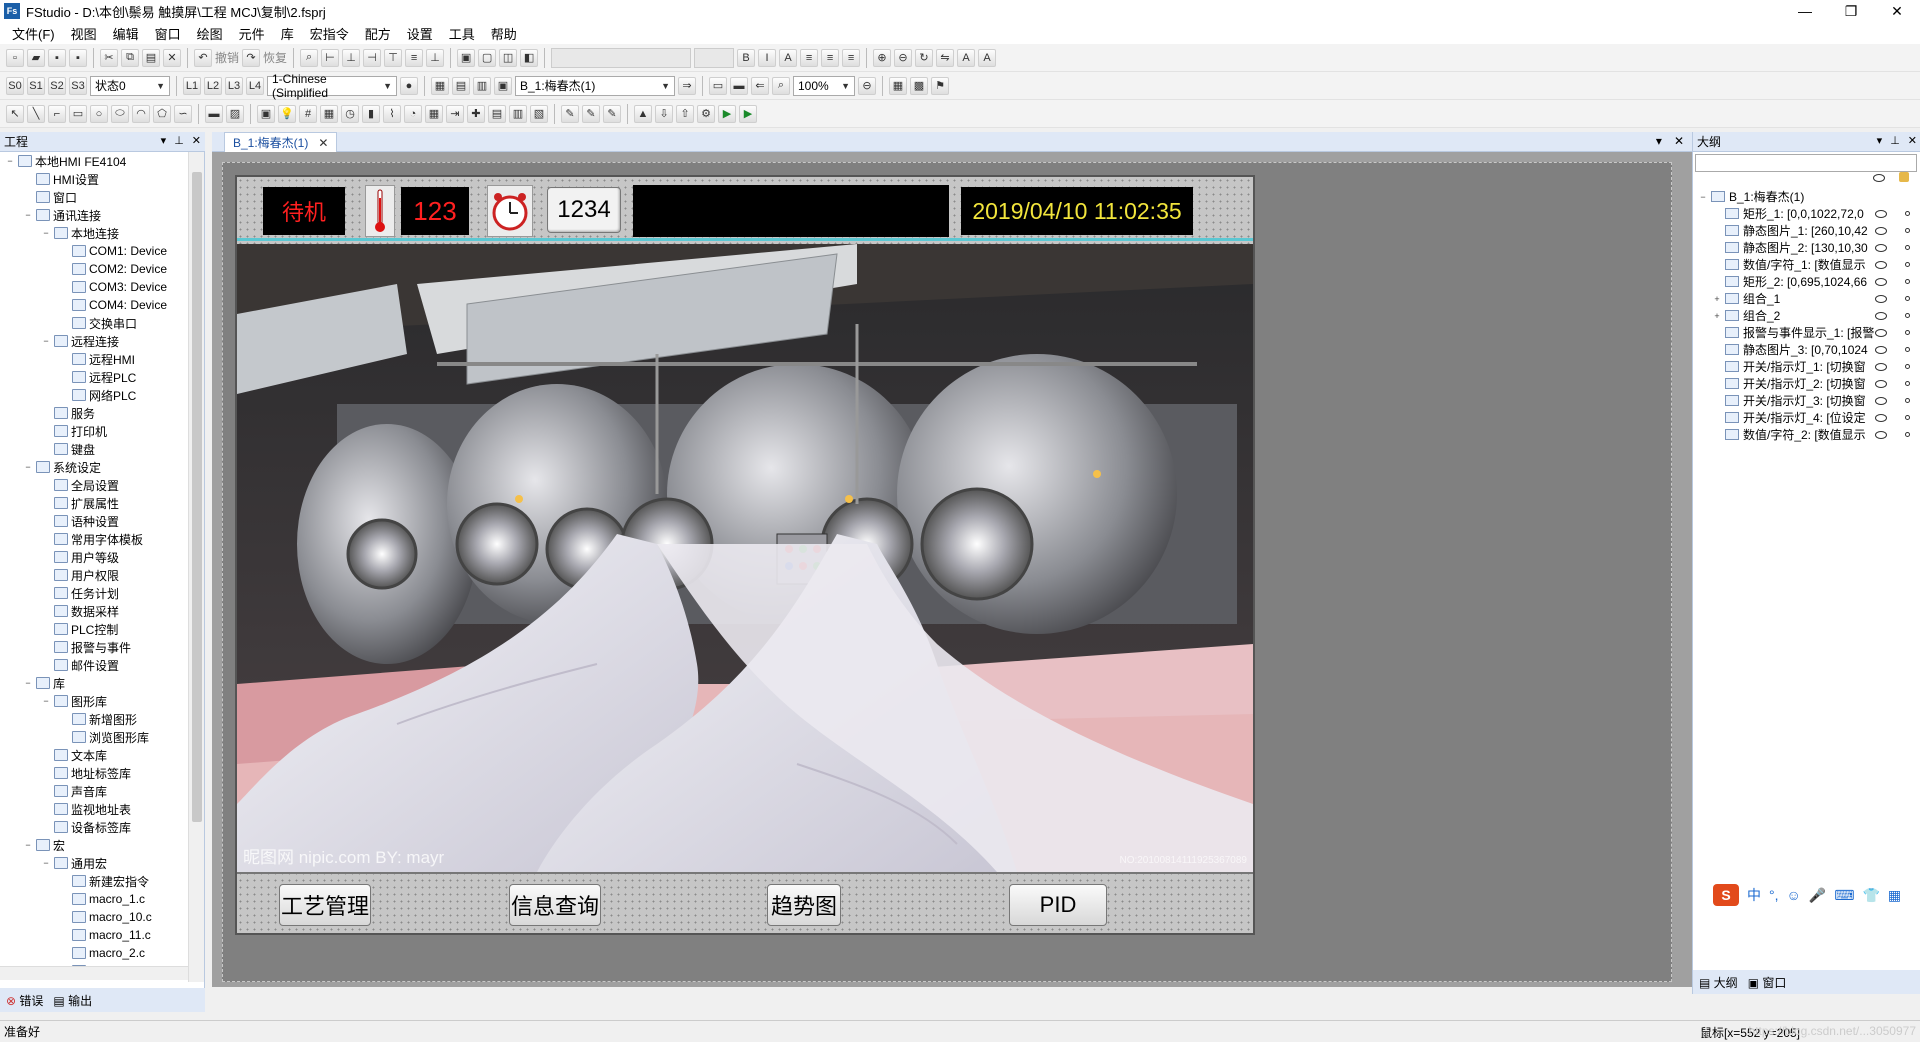  What do you see at coordinates (555, 905) in the screenshot?
I see `info-query-button: 信息查询` at bounding box center [555, 905].